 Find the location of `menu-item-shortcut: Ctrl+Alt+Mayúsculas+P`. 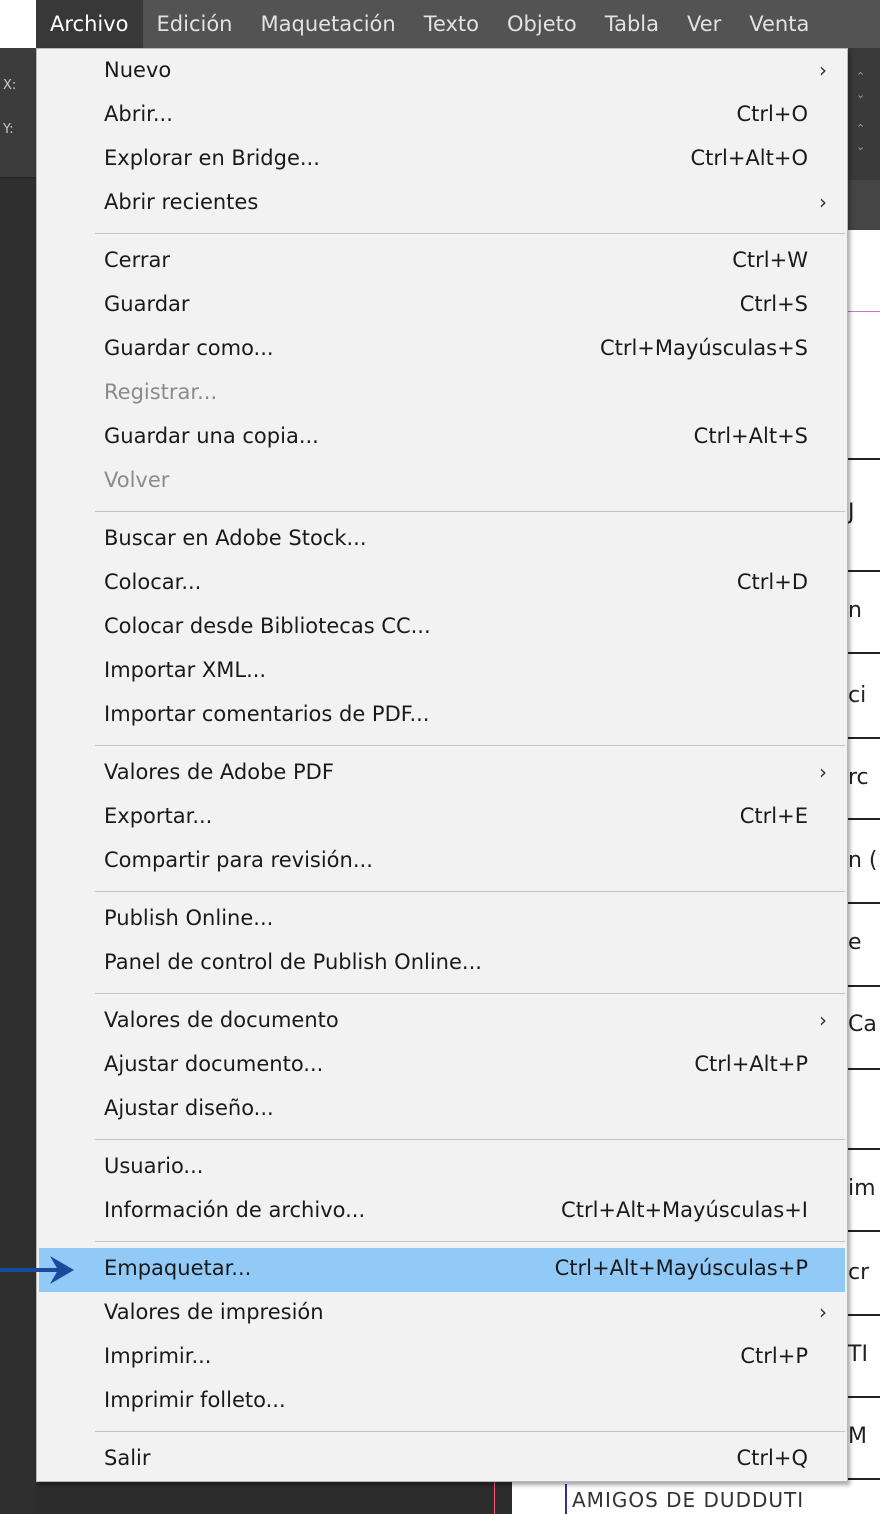

menu-item-shortcut: Ctrl+Alt+Mayúsculas+P is located at coordinates (681, 1268).